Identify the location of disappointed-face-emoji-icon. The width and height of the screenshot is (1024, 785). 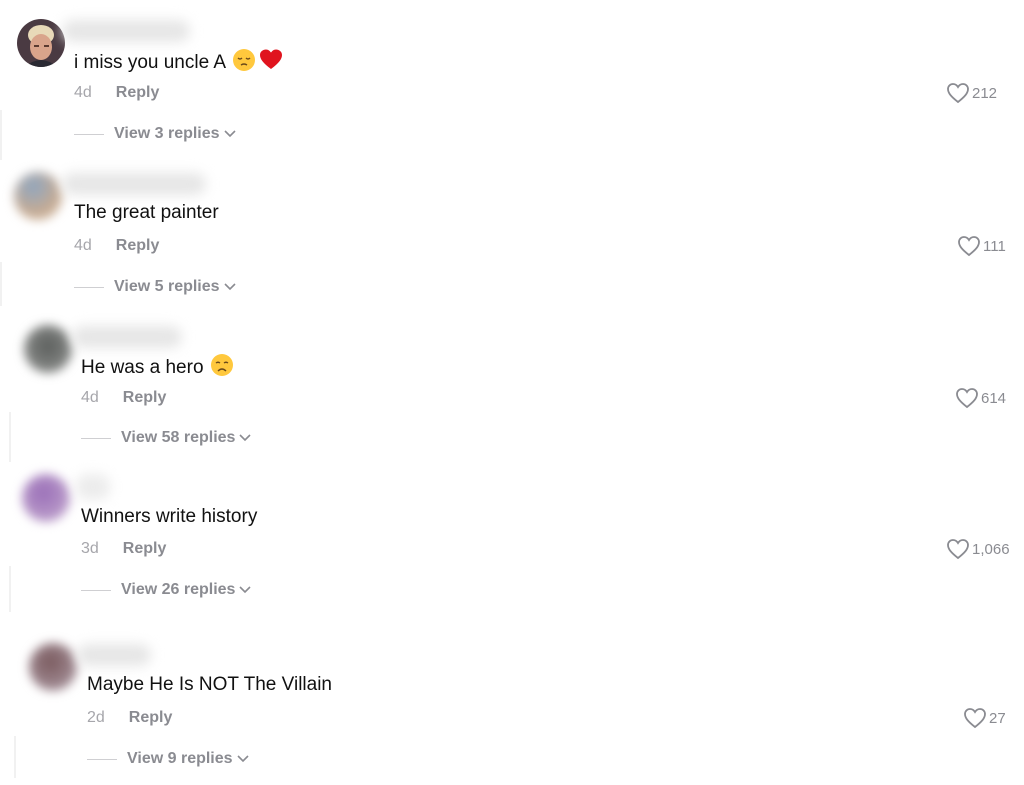
(222, 368).